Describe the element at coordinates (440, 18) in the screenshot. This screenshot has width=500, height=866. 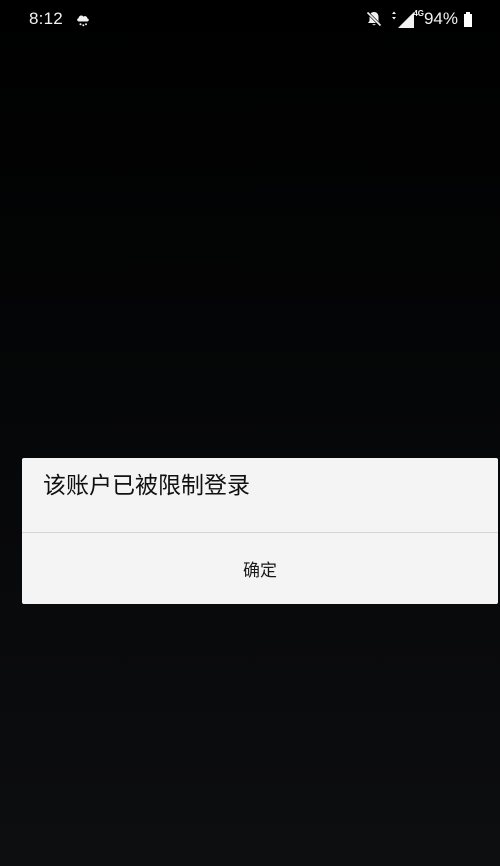
I see `battery-percent: 94%` at that location.